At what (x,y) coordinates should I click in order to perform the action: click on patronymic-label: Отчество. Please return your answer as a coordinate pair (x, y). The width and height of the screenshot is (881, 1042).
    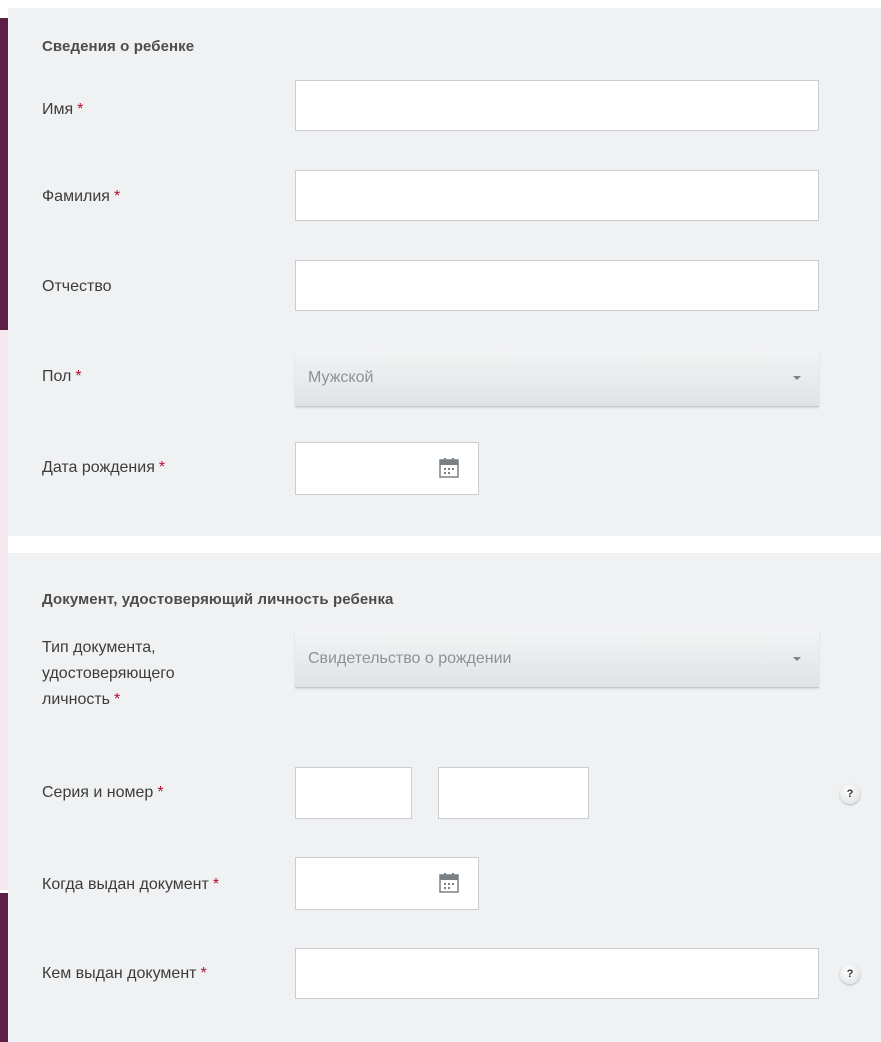
    Looking at the image, I should click on (77, 286).